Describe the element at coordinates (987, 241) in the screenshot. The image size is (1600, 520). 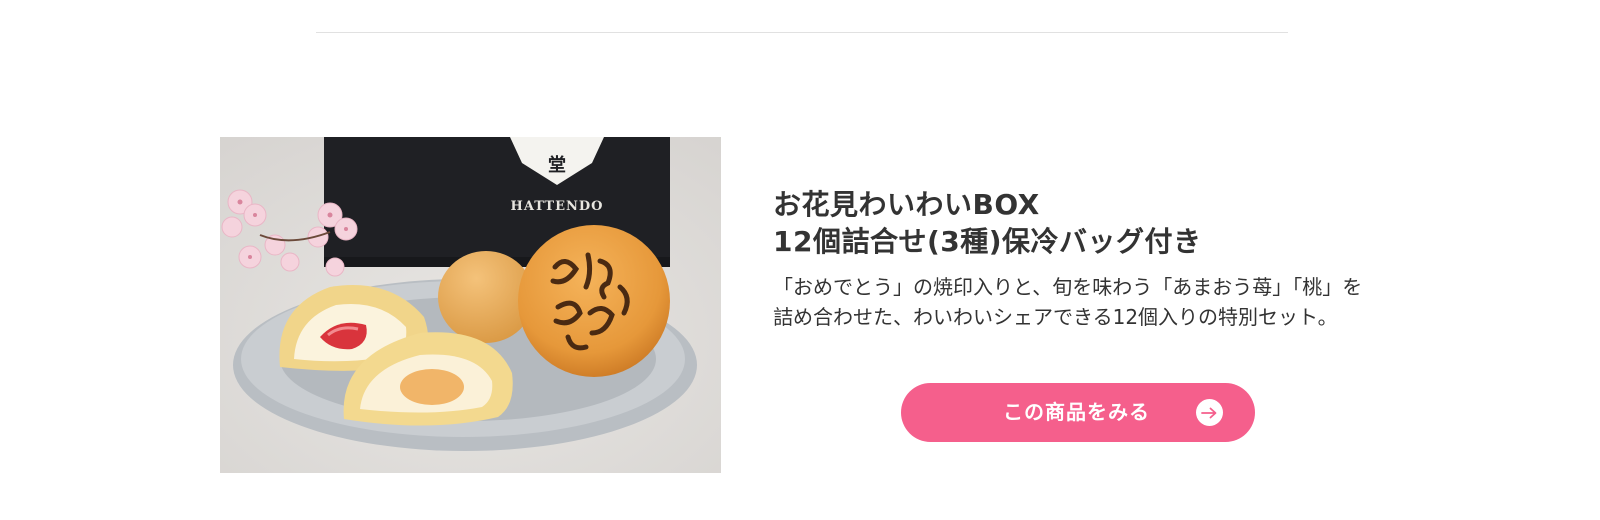
I see `product-title-line-2: 12個詰合せ(3種)保冷バッグ付き` at that location.